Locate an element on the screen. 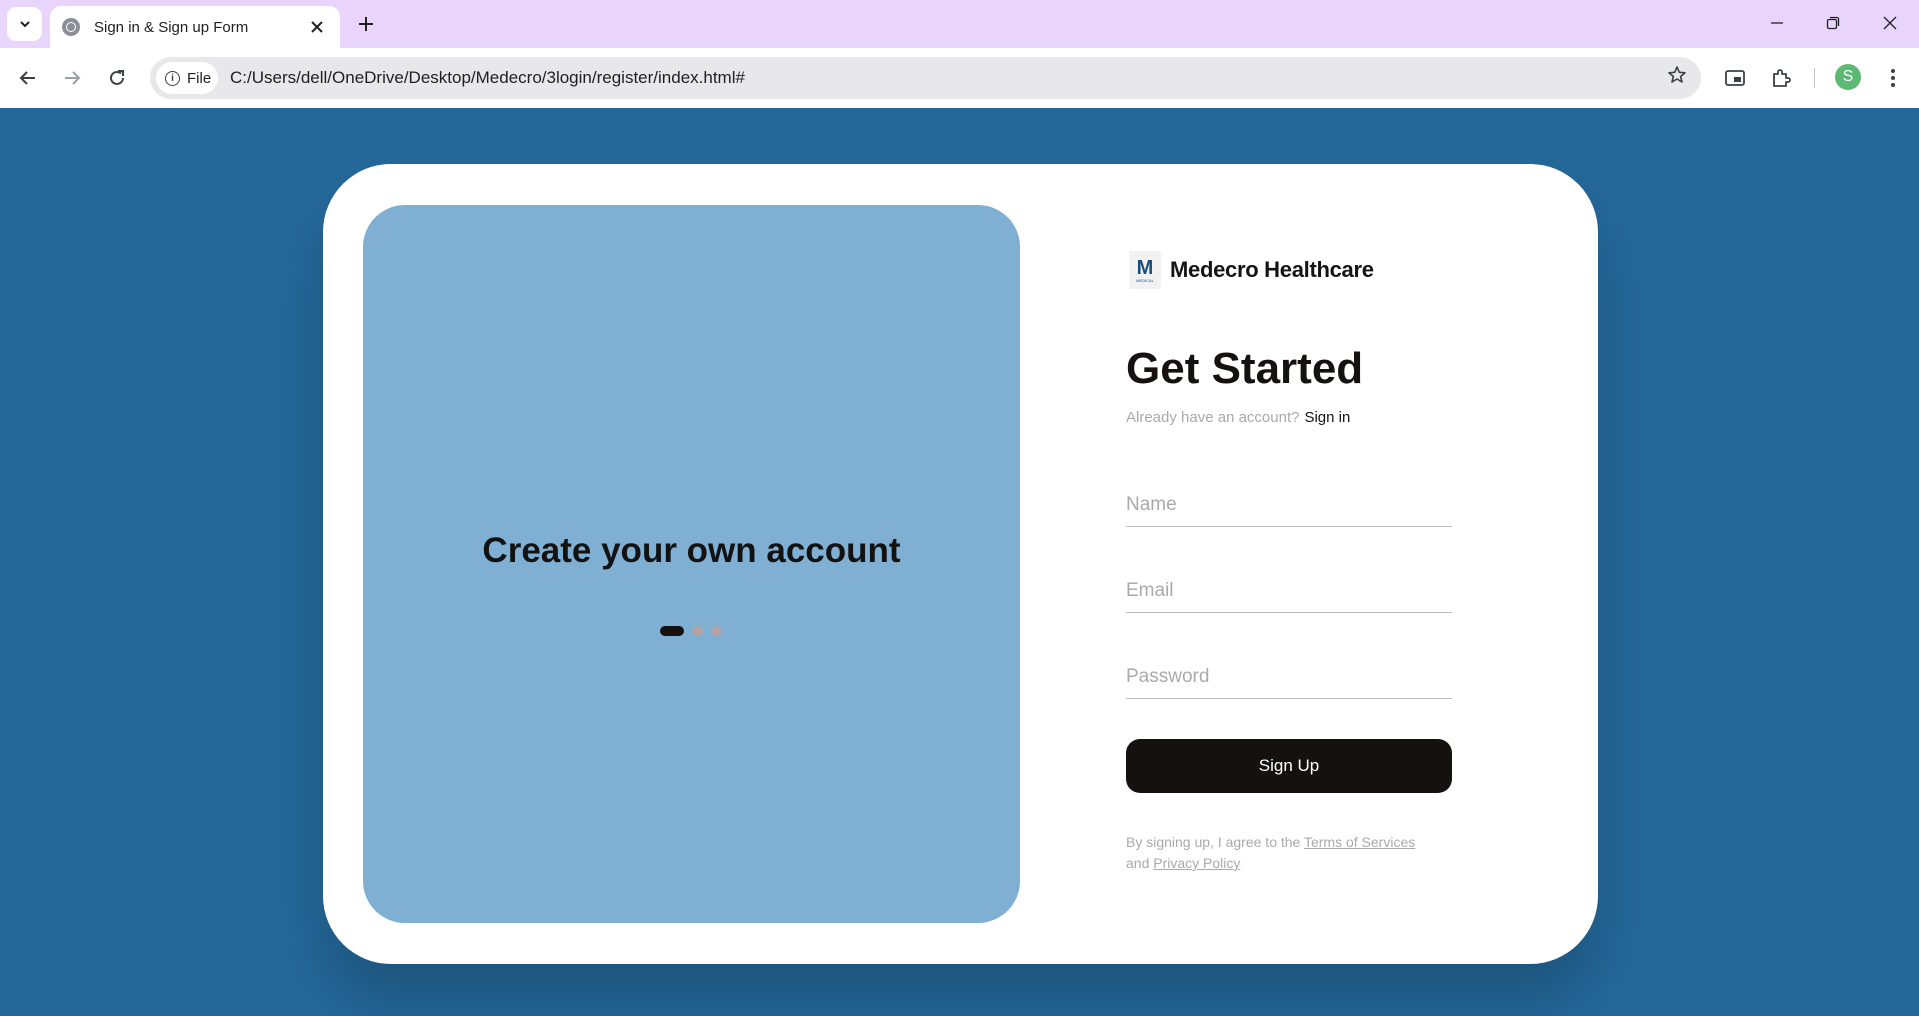 This screenshot has height=1016, width=1919. terms-prefix: By signing up, I agree to the is located at coordinates (1213, 842).